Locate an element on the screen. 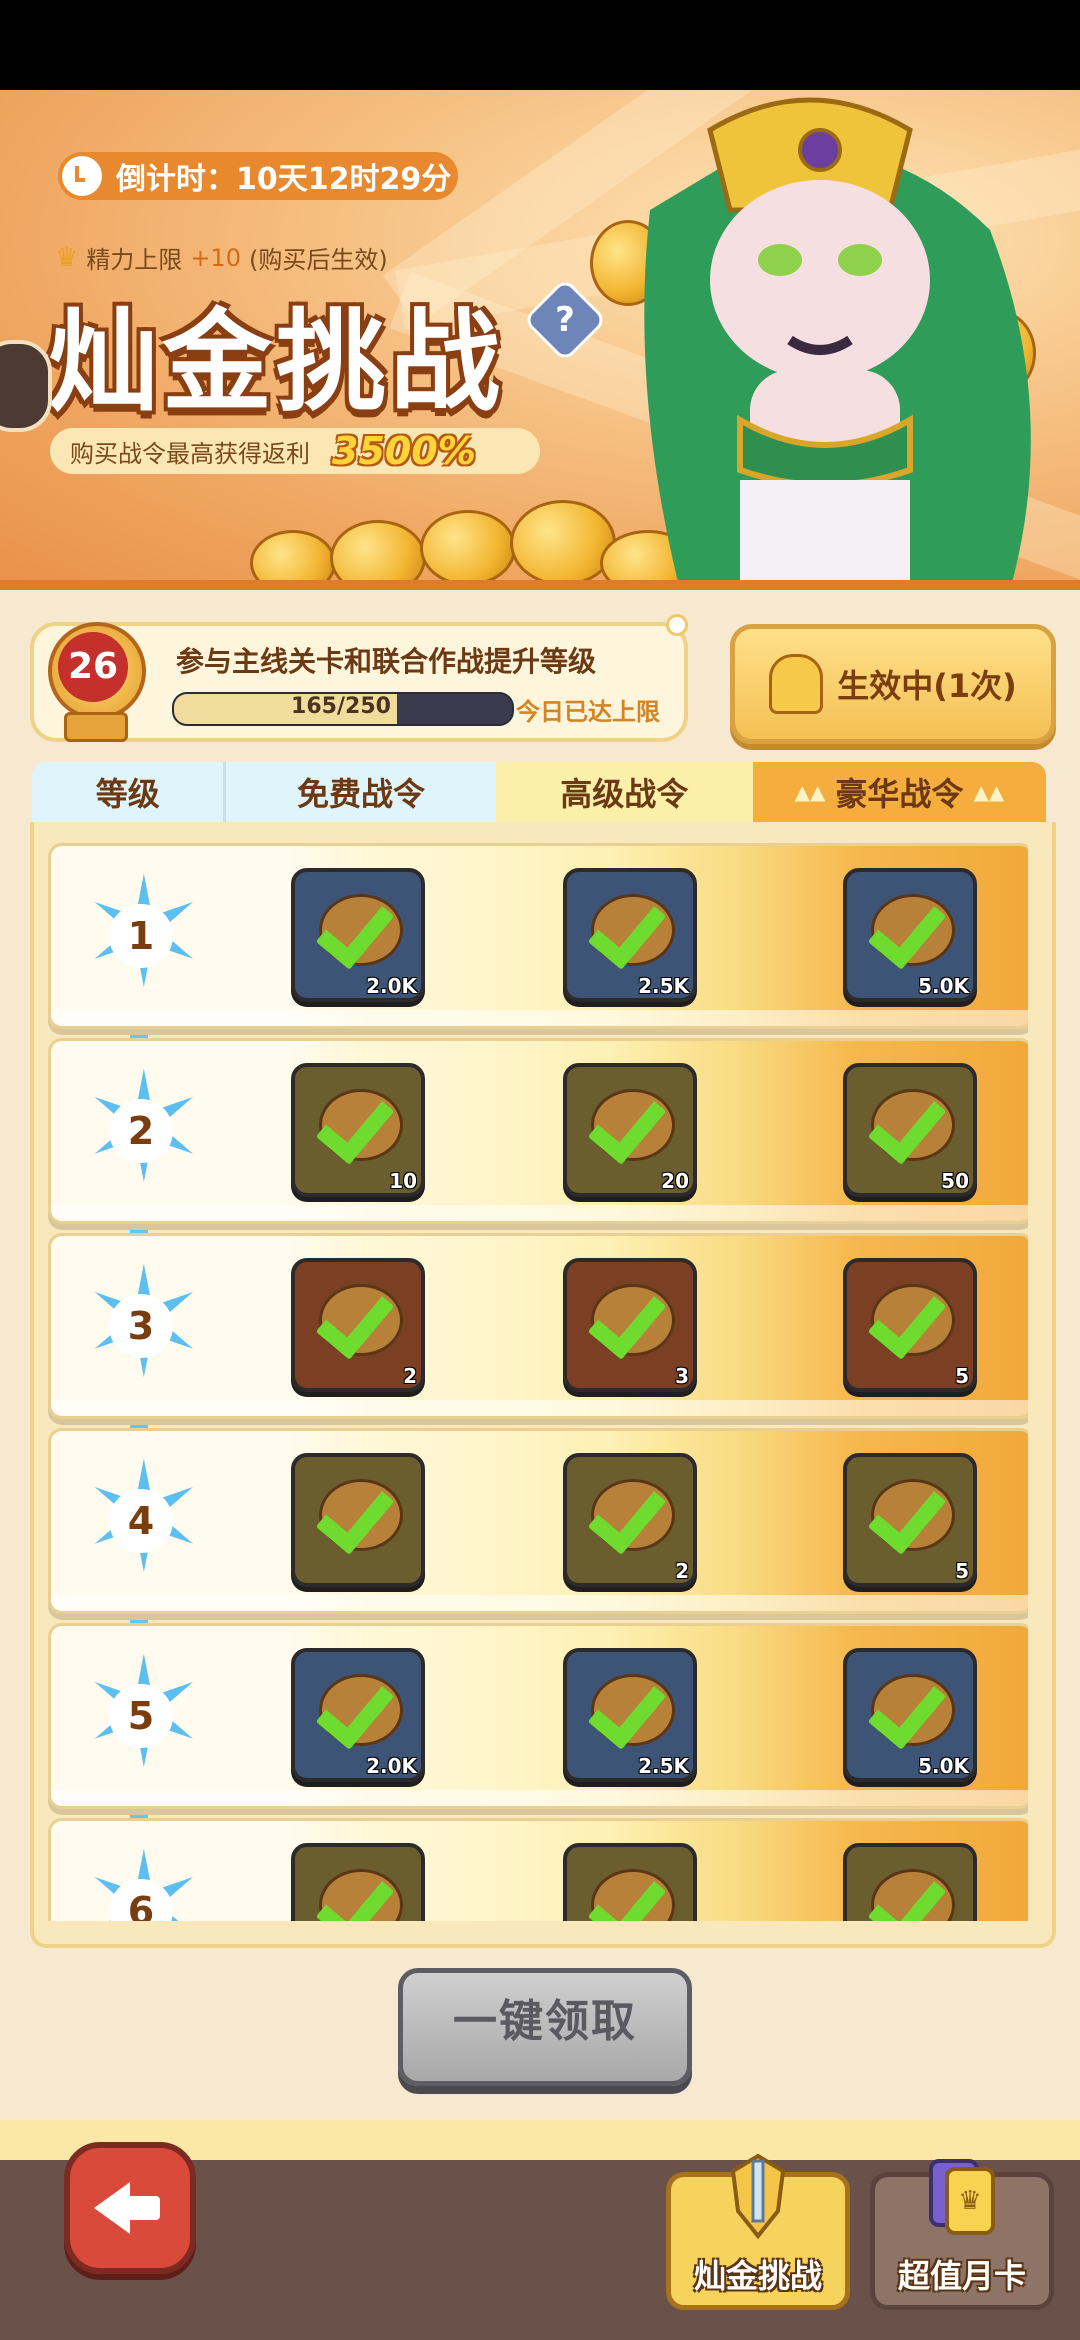  level-star-badge: ✶5 is located at coordinates (144, 1714).